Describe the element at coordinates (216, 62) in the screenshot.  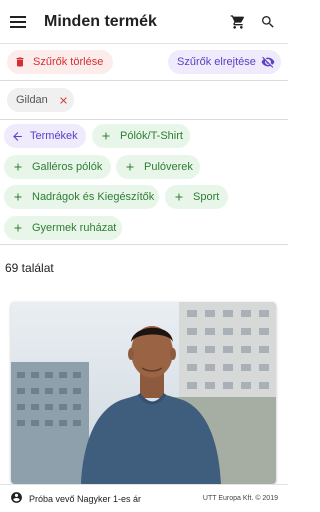
I see `hide-filters-label: Szűrők elrejtése` at that location.